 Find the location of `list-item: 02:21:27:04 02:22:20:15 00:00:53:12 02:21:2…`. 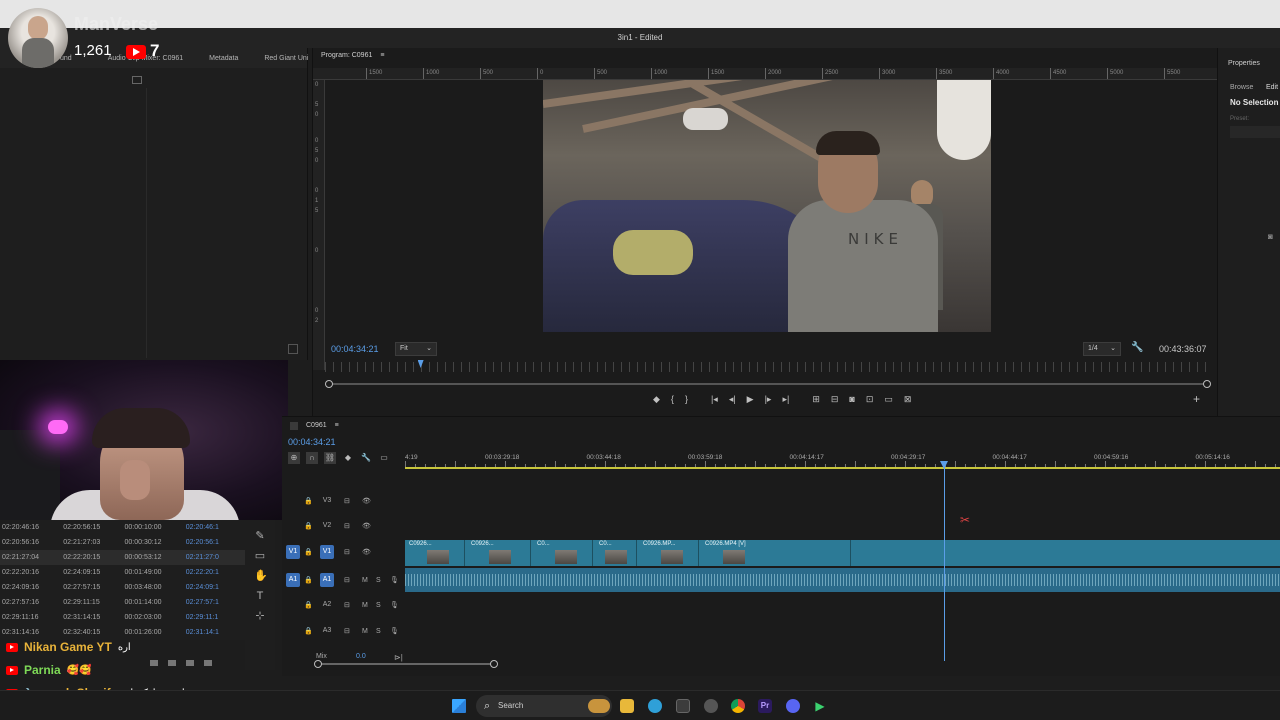

list-item: 02:21:27:04 02:22:20:15 00:00:53:12 02:21:2… is located at coordinates (122, 557).